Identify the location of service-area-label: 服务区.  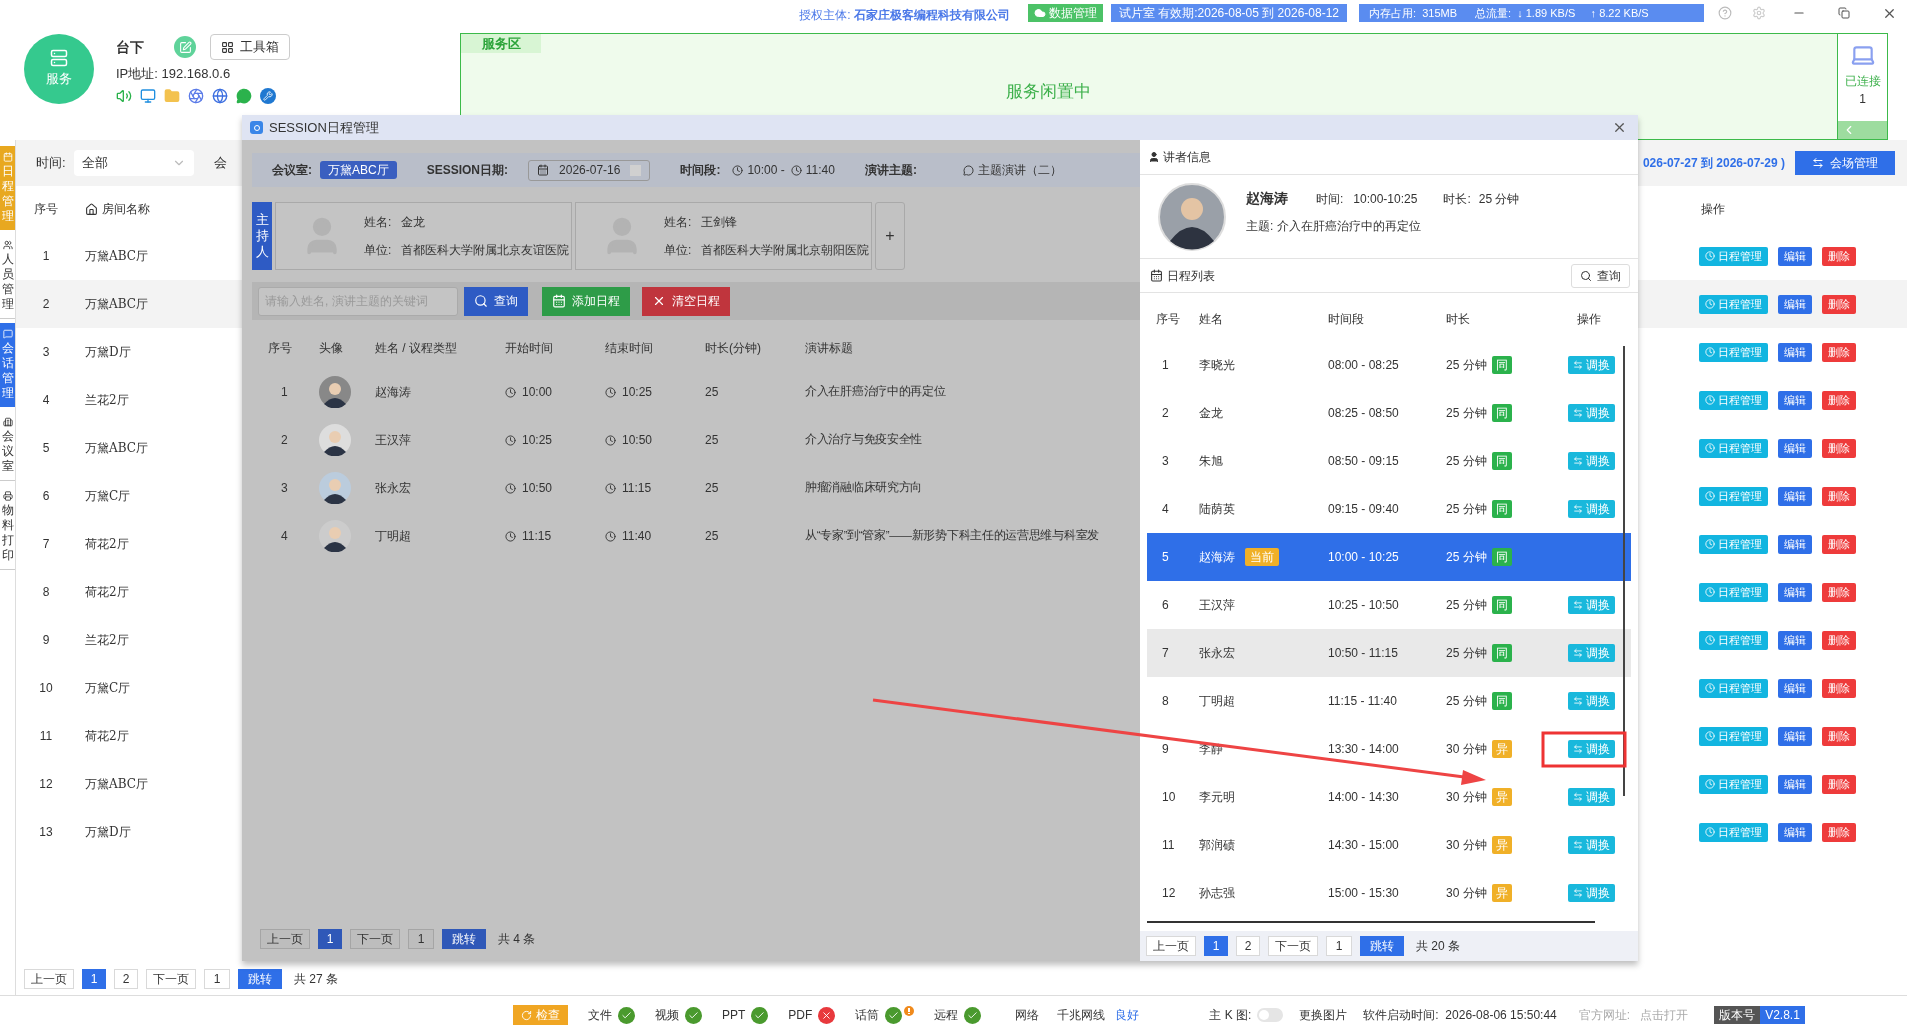
(501, 43).